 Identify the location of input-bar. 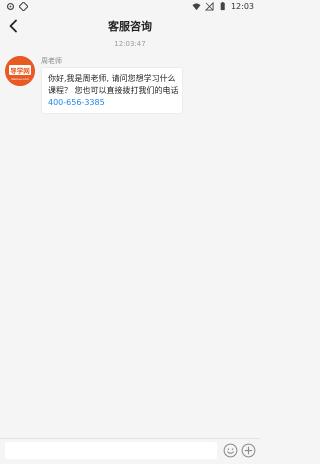
(130, 451).